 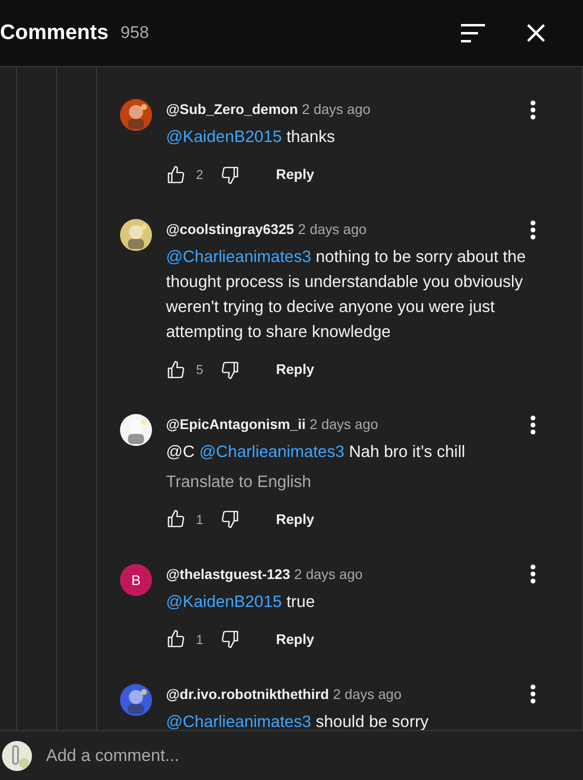 I want to click on comment-text: @Charlieanimates3 should be sorry, so click(x=298, y=721).